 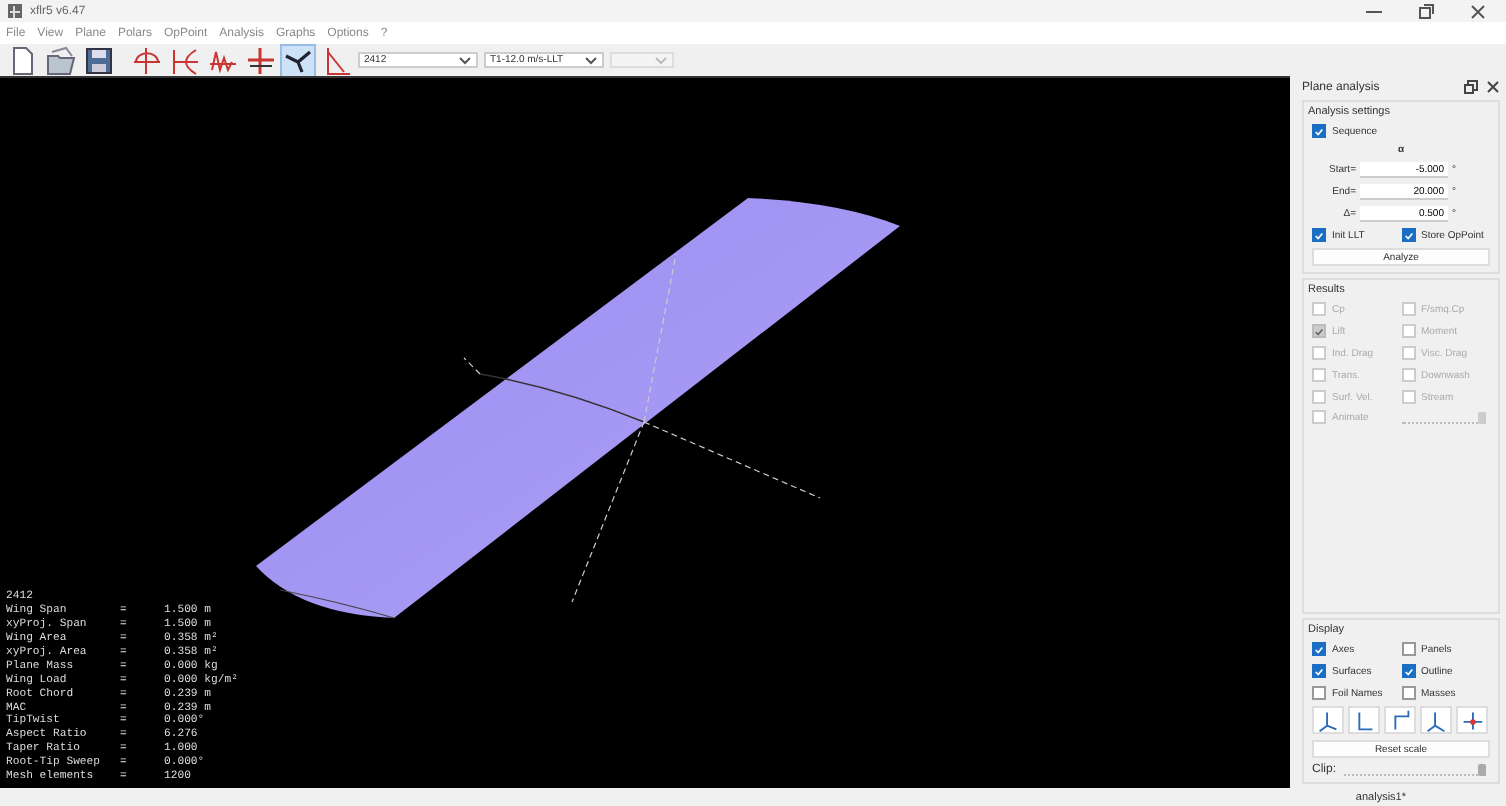 What do you see at coordinates (260, 60) in the screenshot?
I see `crosshair-icon` at bounding box center [260, 60].